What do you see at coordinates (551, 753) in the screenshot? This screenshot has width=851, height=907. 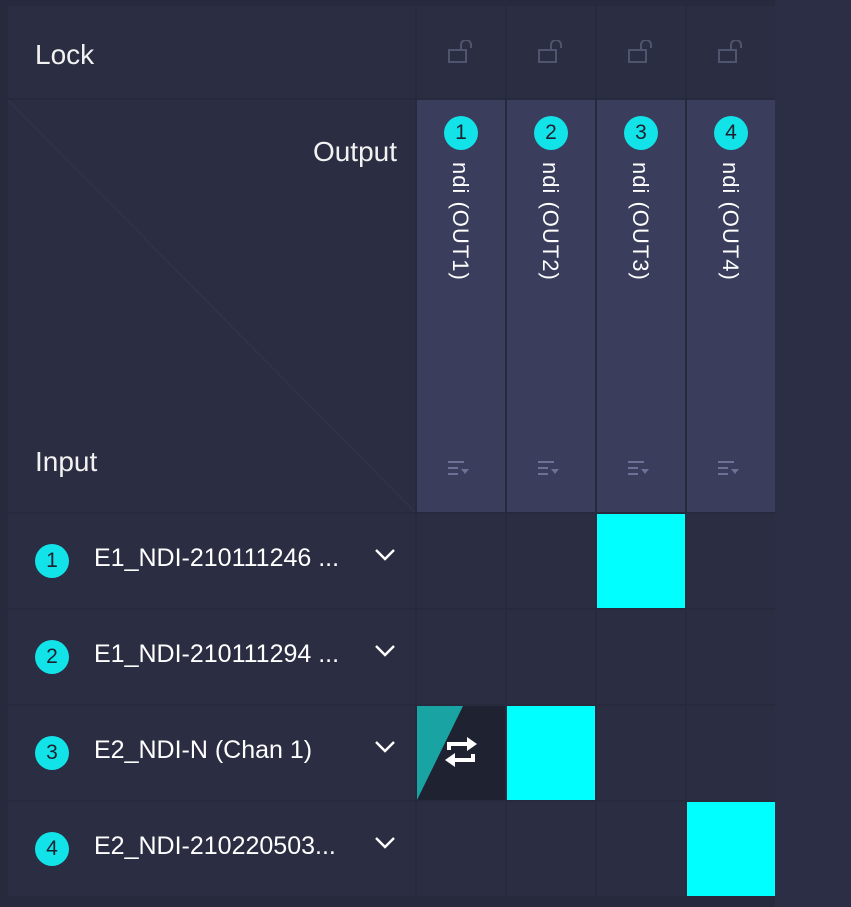 I see `crosspoint-in3-out2` at bounding box center [551, 753].